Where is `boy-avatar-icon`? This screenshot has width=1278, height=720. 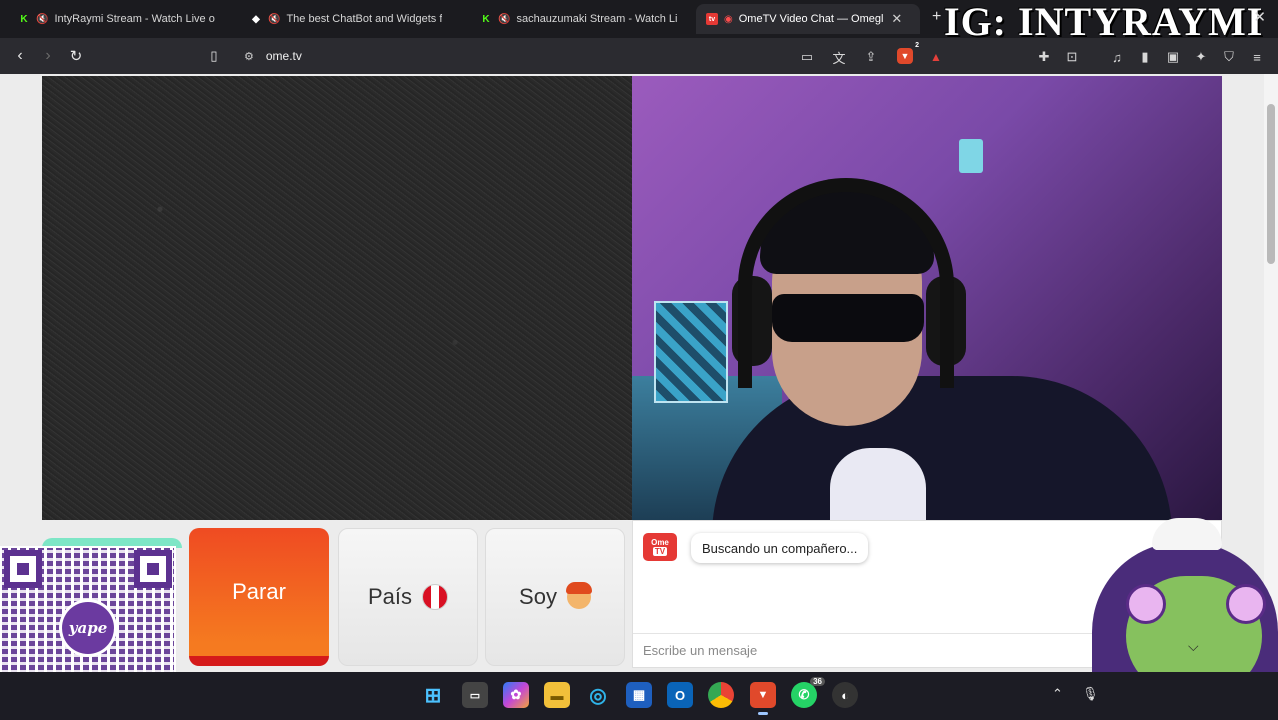
boy-avatar-icon is located at coordinates (578, 595).